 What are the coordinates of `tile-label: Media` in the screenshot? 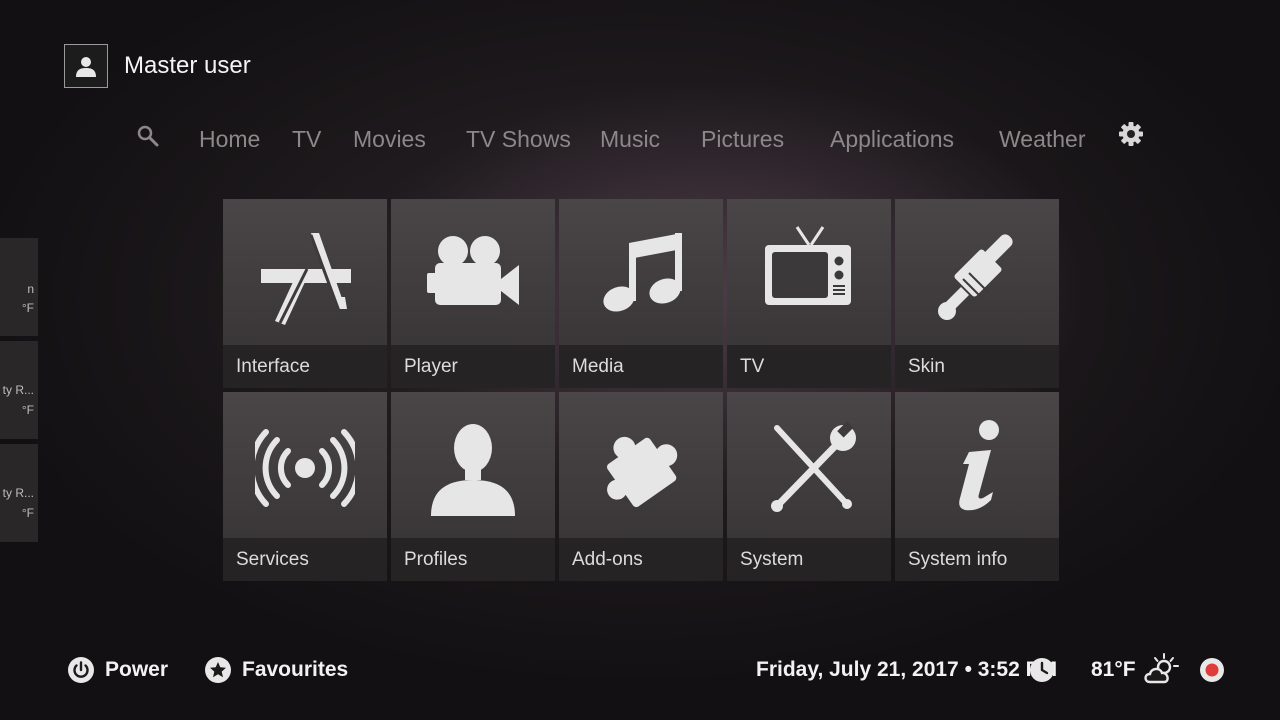 It's located at (598, 366).